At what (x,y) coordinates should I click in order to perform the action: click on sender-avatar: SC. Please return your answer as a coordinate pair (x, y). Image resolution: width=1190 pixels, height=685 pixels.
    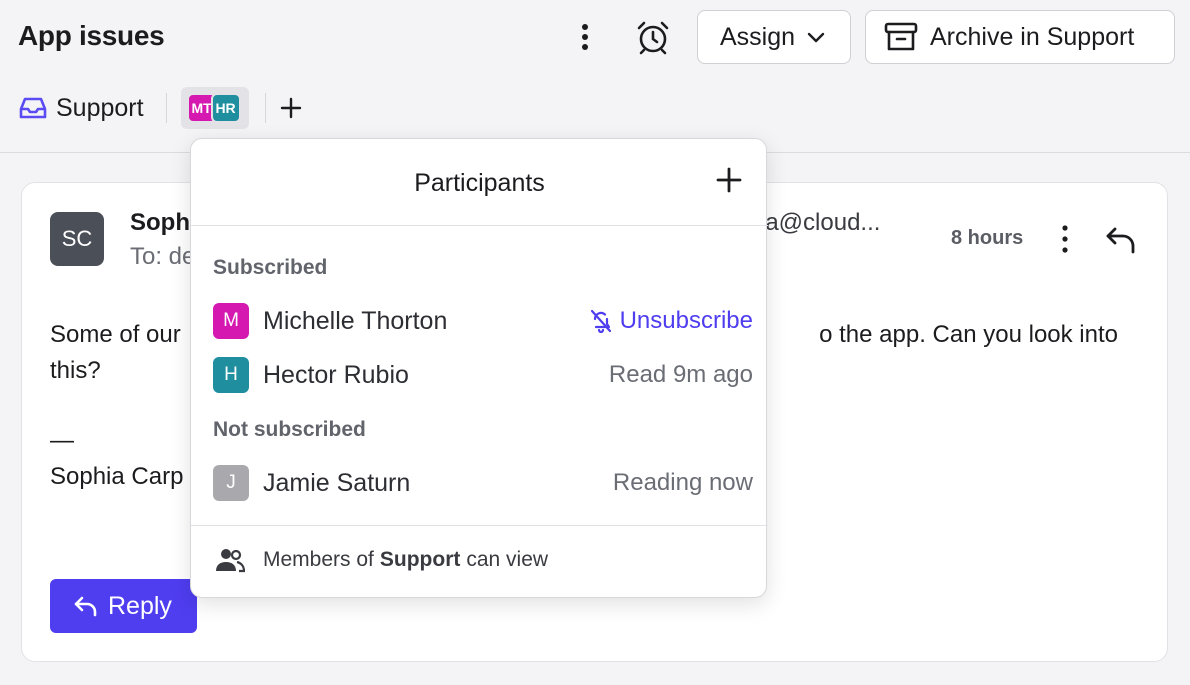
    Looking at the image, I should click on (77, 239).